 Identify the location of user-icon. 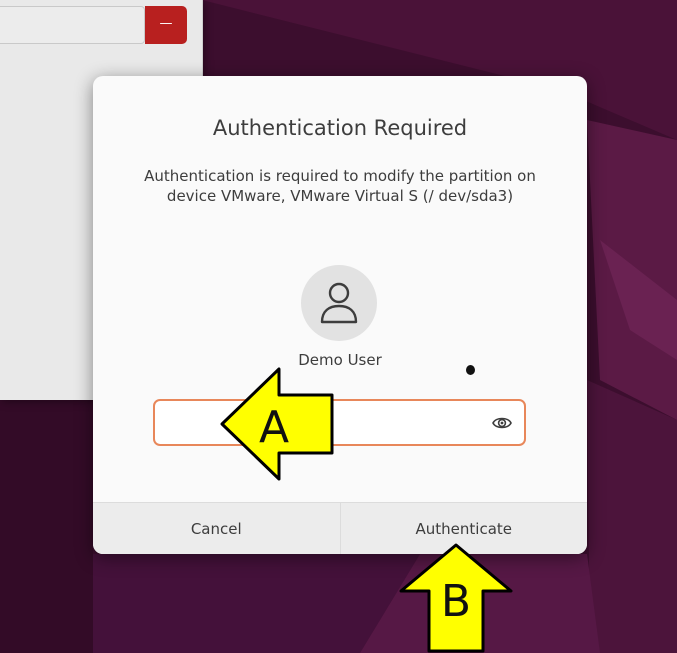
(339, 303).